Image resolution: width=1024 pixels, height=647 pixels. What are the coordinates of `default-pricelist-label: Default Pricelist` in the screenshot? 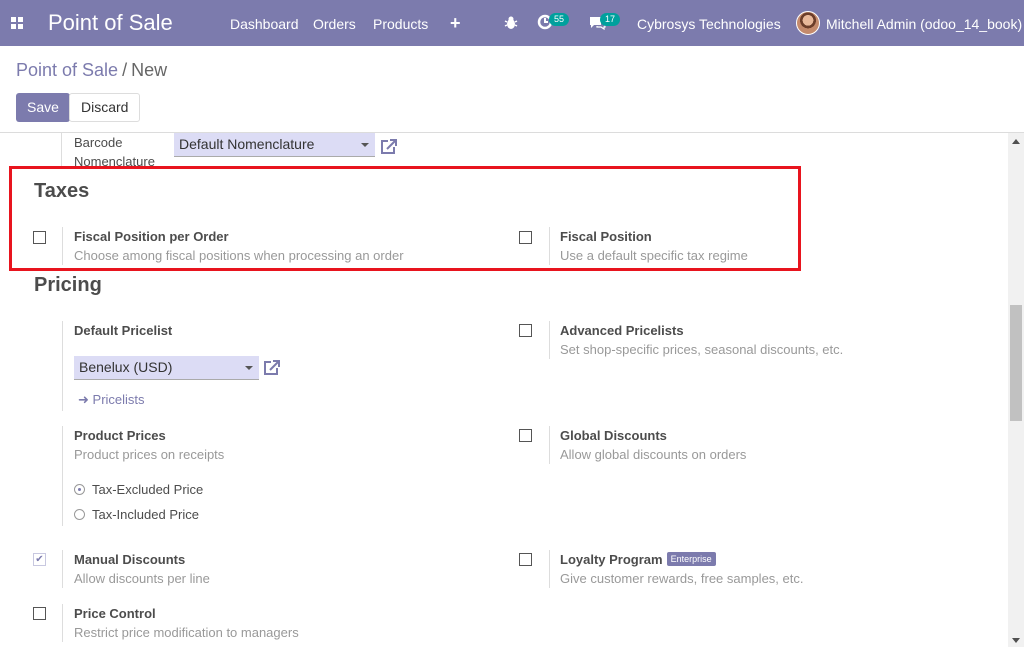 It's located at (123, 330).